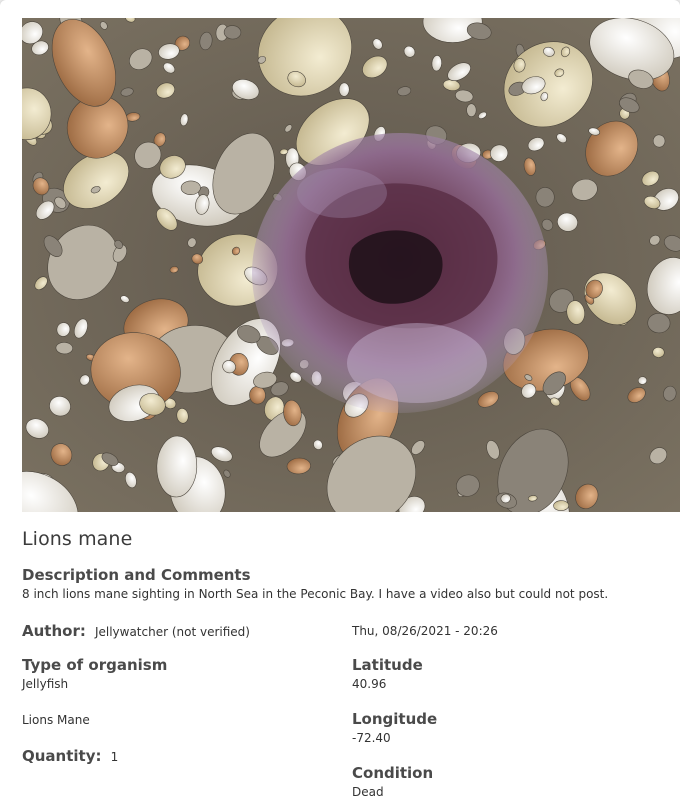 Image resolution: width=680 pixels, height=808 pixels. I want to click on author-row: Author: Jellywatcher (not verified), so click(136, 630).